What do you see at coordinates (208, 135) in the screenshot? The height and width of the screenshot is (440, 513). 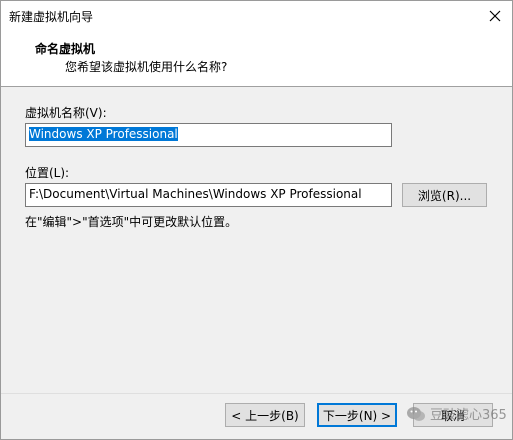 I see `vm-name-input: Windows XP Professional` at bounding box center [208, 135].